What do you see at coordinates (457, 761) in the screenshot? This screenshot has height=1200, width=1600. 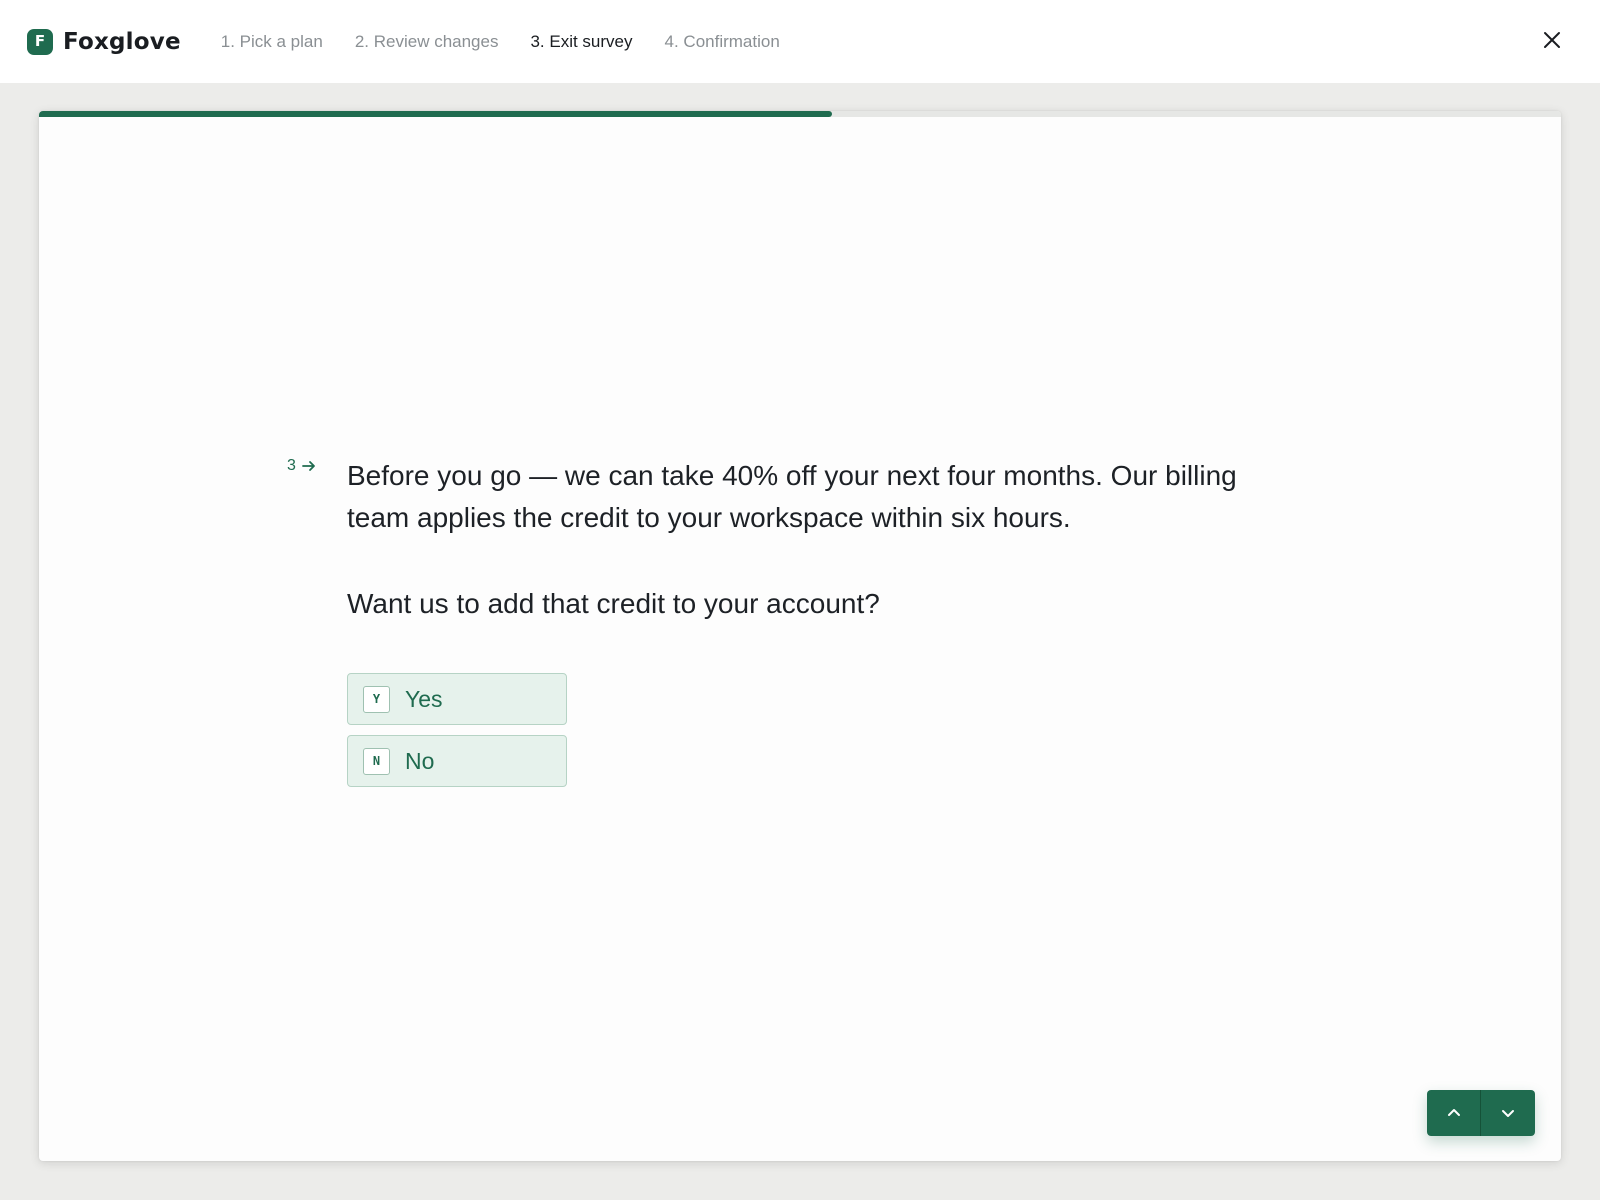 I see `choice-no: N No` at bounding box center [457, 761].